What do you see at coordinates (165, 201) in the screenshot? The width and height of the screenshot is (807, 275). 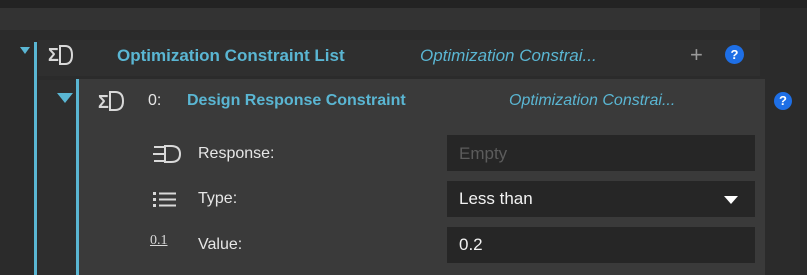 I see `list-icon` at bounding box center [165, 201].